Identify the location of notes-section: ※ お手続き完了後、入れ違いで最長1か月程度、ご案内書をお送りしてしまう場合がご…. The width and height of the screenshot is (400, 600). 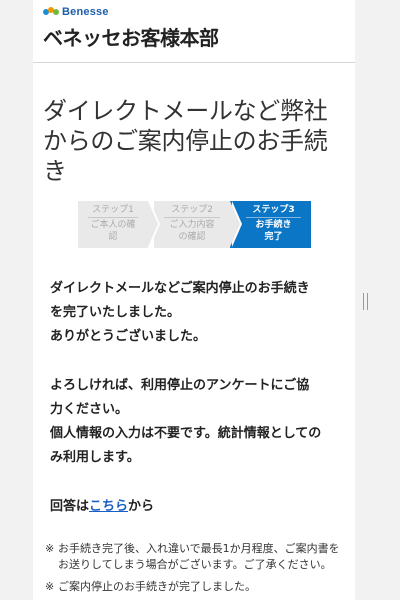
(196, 568).